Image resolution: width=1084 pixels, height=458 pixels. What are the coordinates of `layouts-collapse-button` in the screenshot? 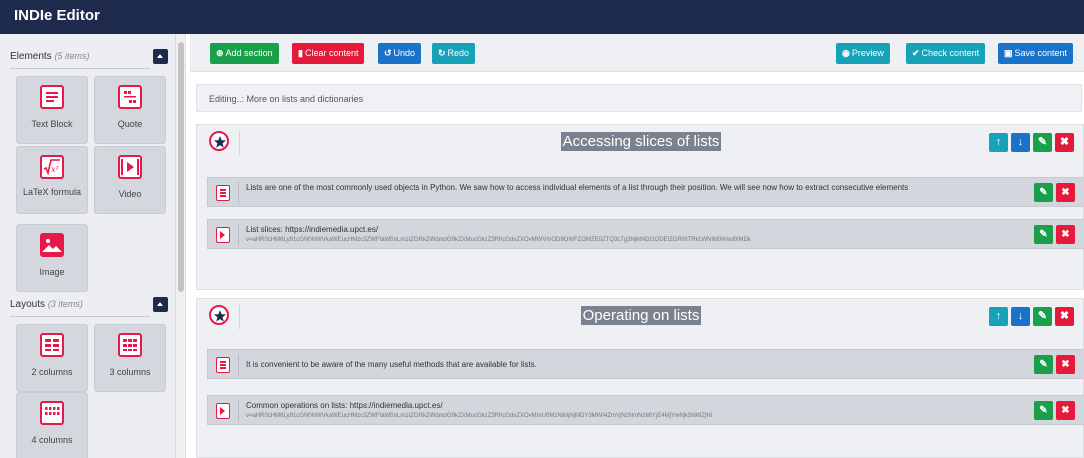 It's located at (160, 304).